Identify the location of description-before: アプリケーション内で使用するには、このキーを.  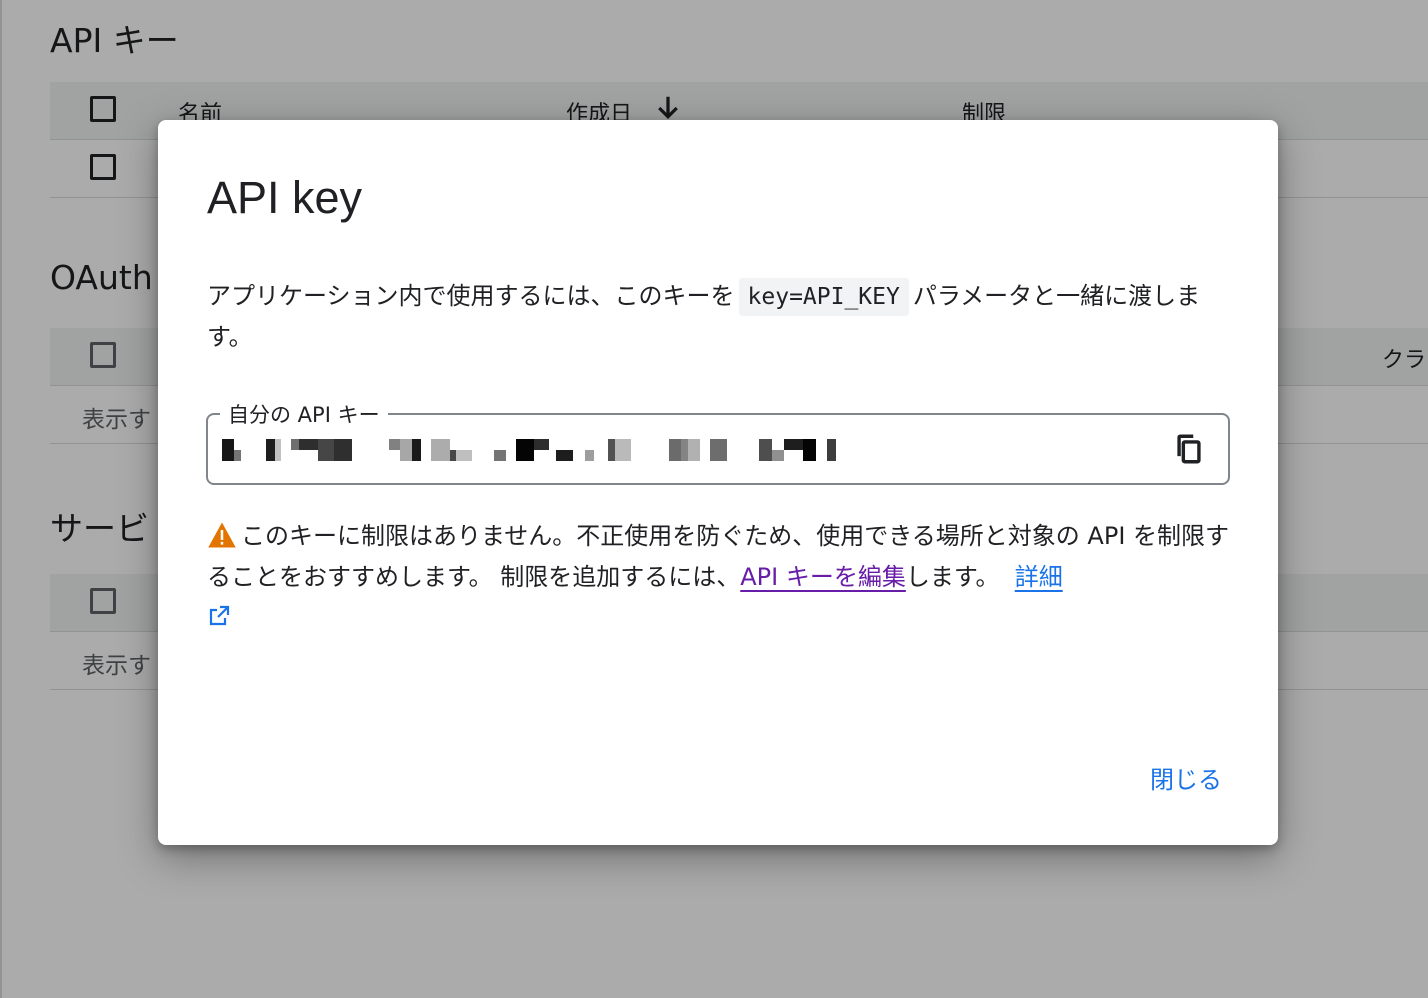
(471, 296).